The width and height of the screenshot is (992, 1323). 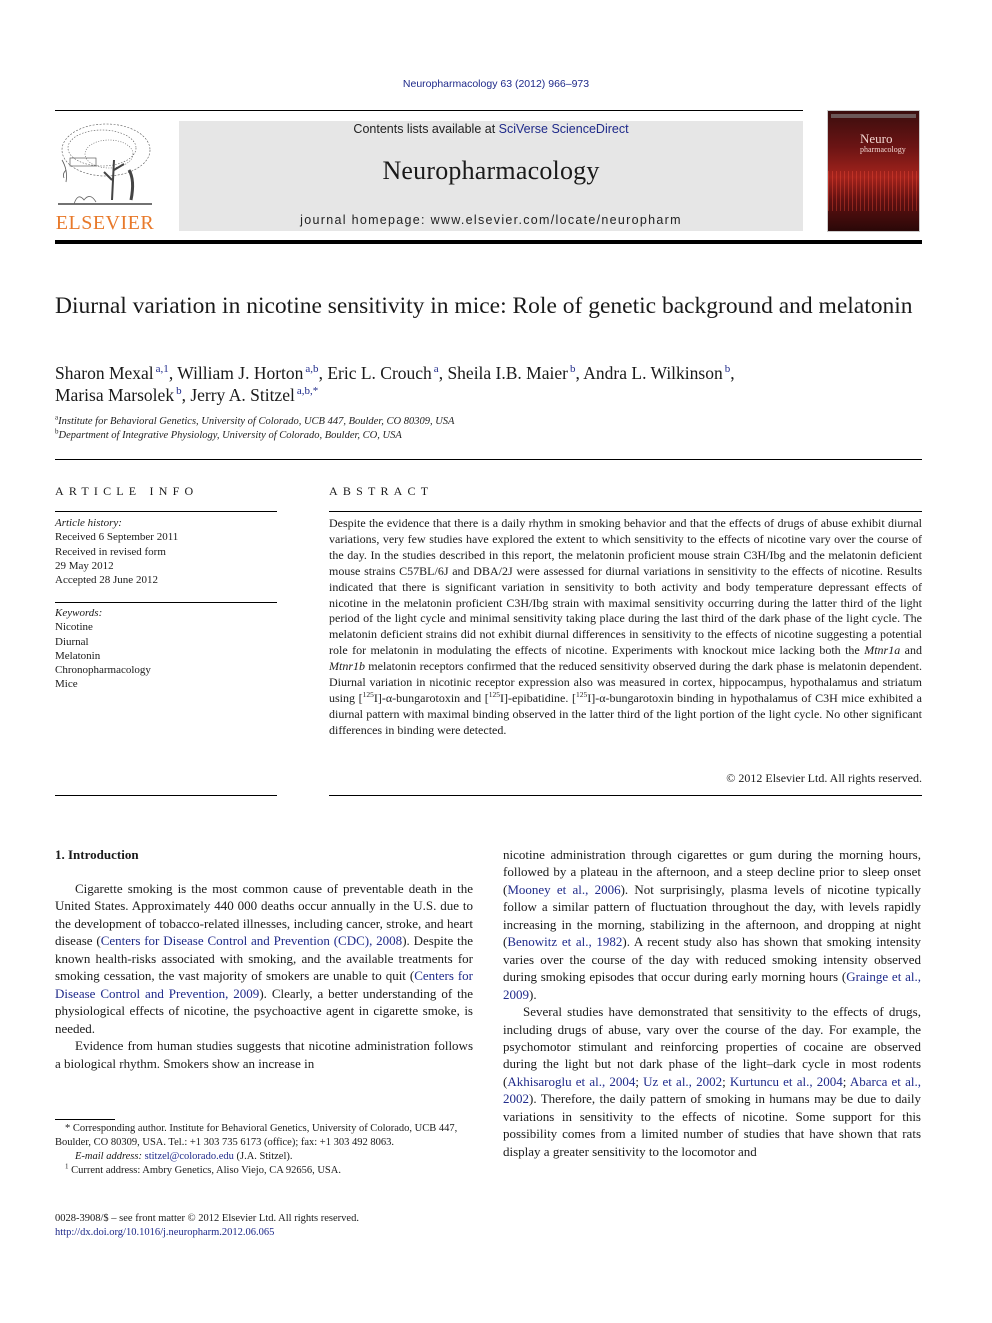 I want to click on journal-title: Neuropharmacology, so click(x=491, y=170).